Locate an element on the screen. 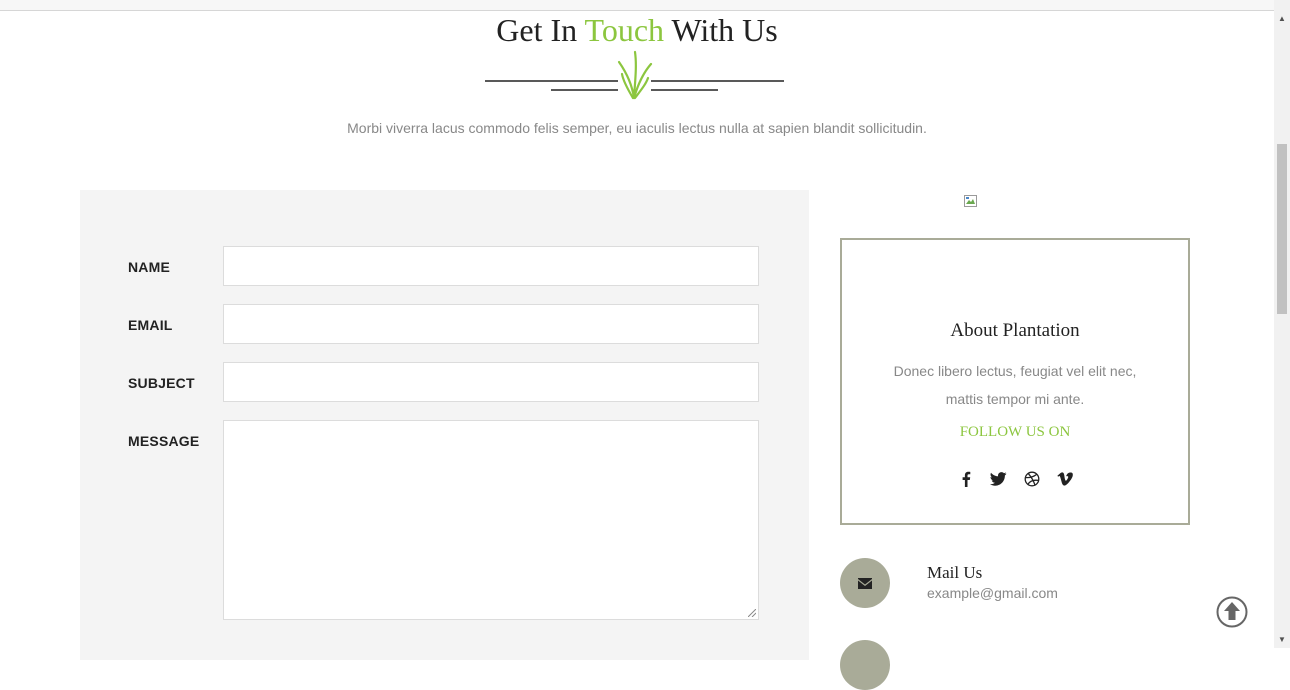 This screenshot has width=1290, height=690. heading-text-end: With Us is located at coordinates (721, 30).